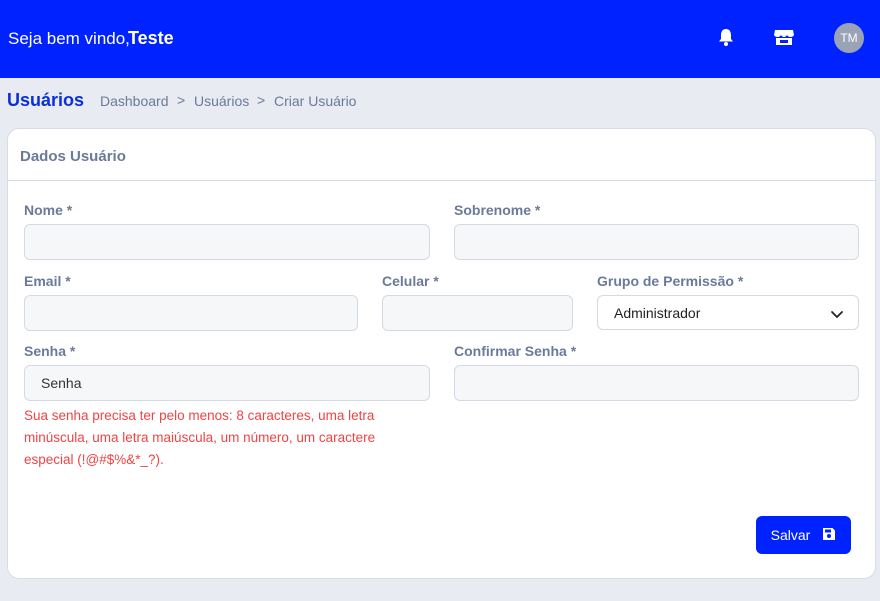 The width and height of the screenshot is (880, 601). I want to click on confirmar-senha-input, so click(656, 383).